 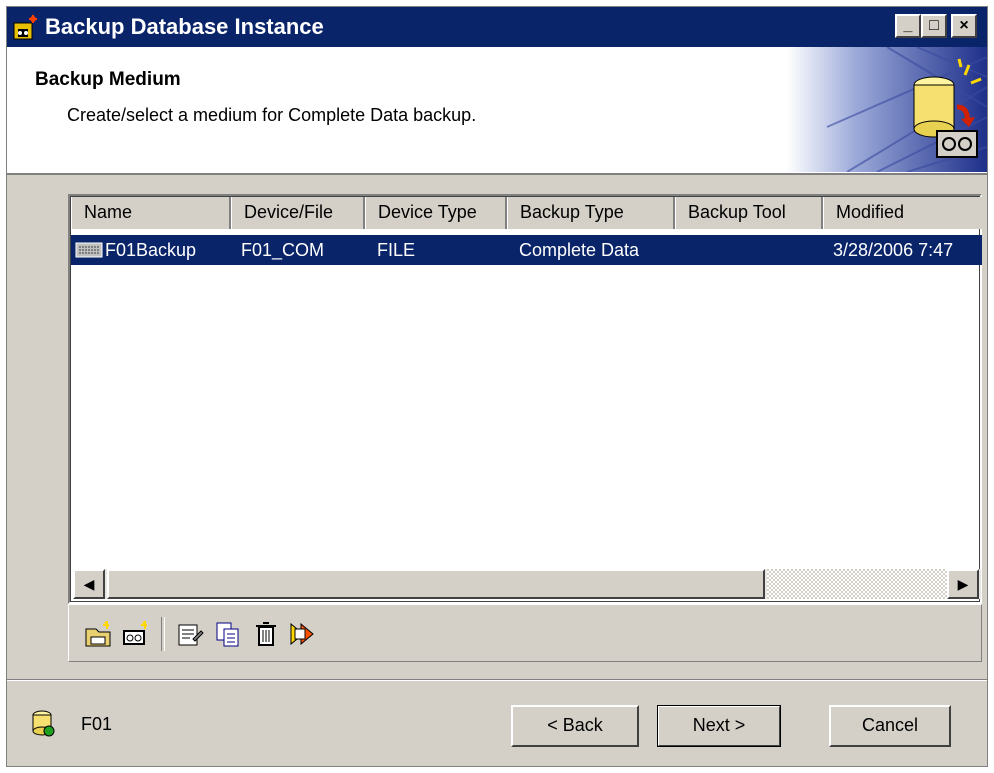 I want to click on medium-toolbar, so click(x=525, y=633).